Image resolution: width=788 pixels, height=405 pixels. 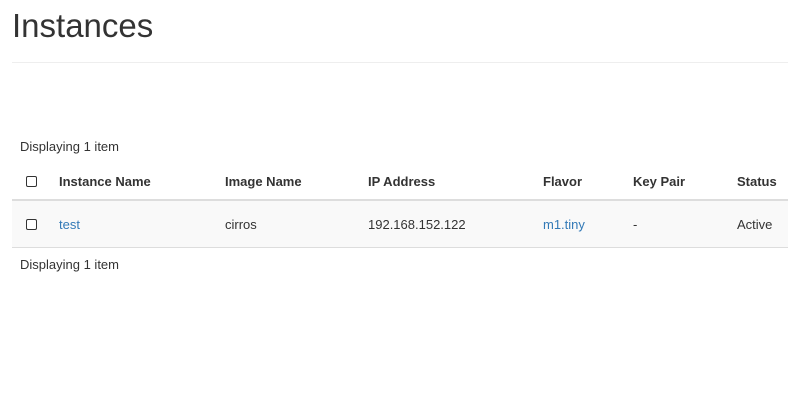 What do you see at coordinates (263, 181) in the screenshot?
I see `column-header-image-name: Image Name` at bounding box center [263, 181].